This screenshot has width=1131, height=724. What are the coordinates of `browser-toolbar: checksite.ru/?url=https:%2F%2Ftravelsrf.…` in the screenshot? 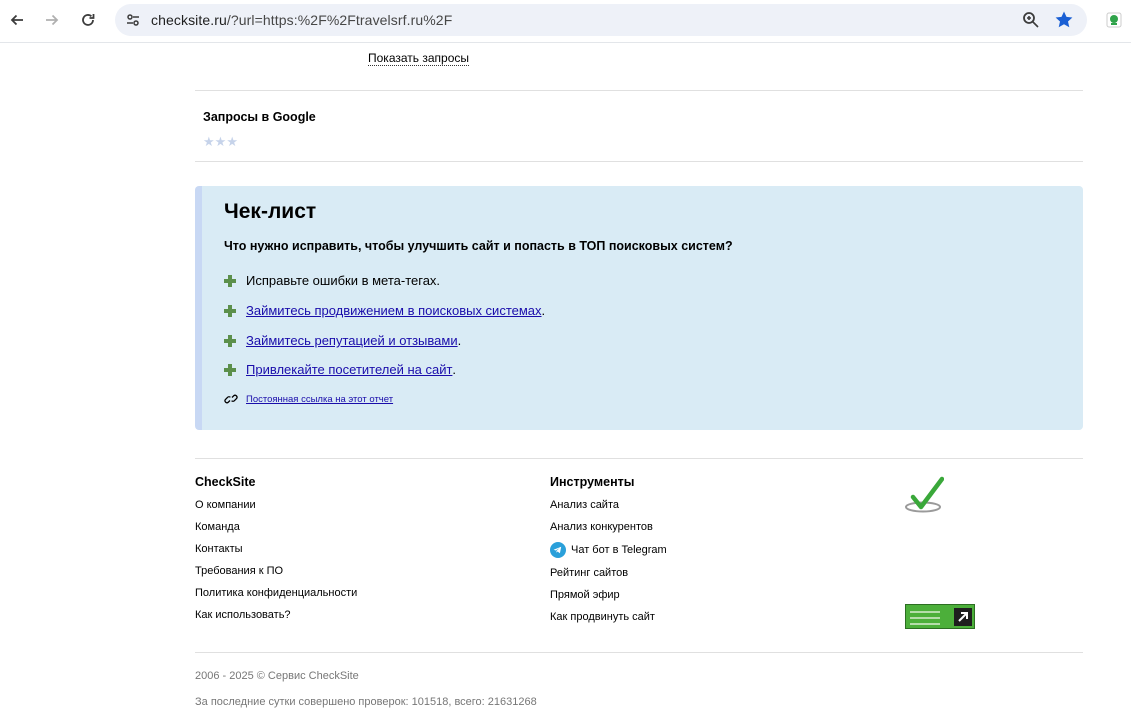 It's located at (565, 21).